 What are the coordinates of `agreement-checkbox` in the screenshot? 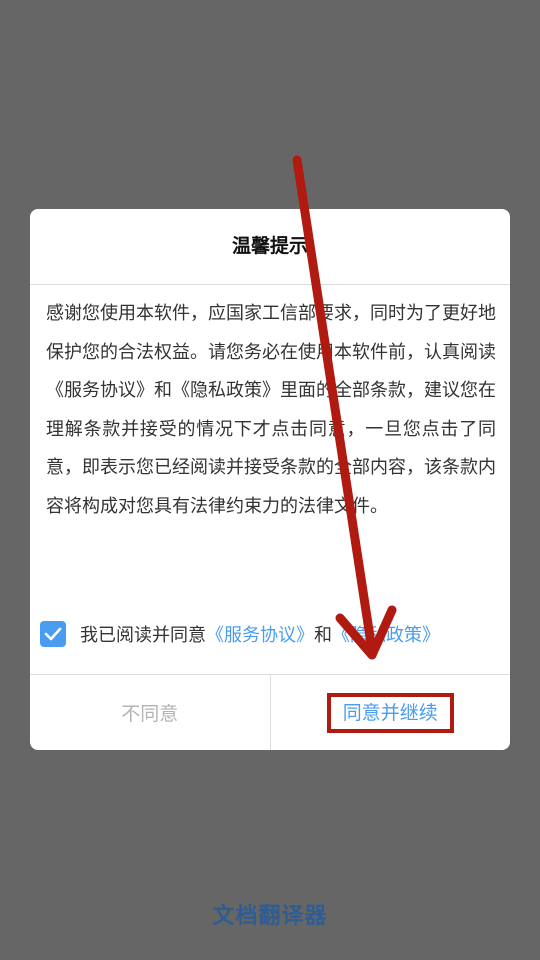 It's located at (53, 634).